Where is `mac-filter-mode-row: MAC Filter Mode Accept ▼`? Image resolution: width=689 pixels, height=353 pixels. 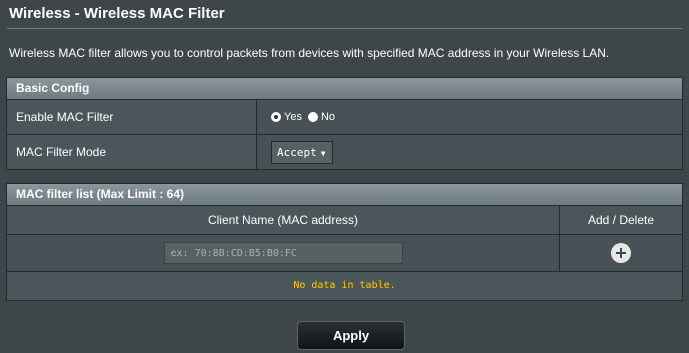
mac-filter-mode-row: MAC Filter Mode Accept ▼ is located at coordinates (344, 152).